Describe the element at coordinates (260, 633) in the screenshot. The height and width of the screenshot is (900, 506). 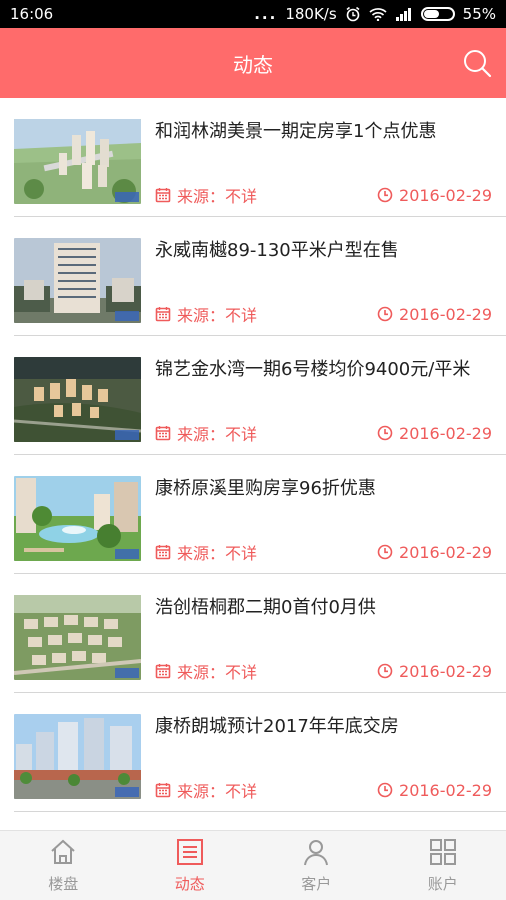
I see `news-item: 浩创梧桐郡二期0首付0月供 来源：不详 2016-02-29` at that location.